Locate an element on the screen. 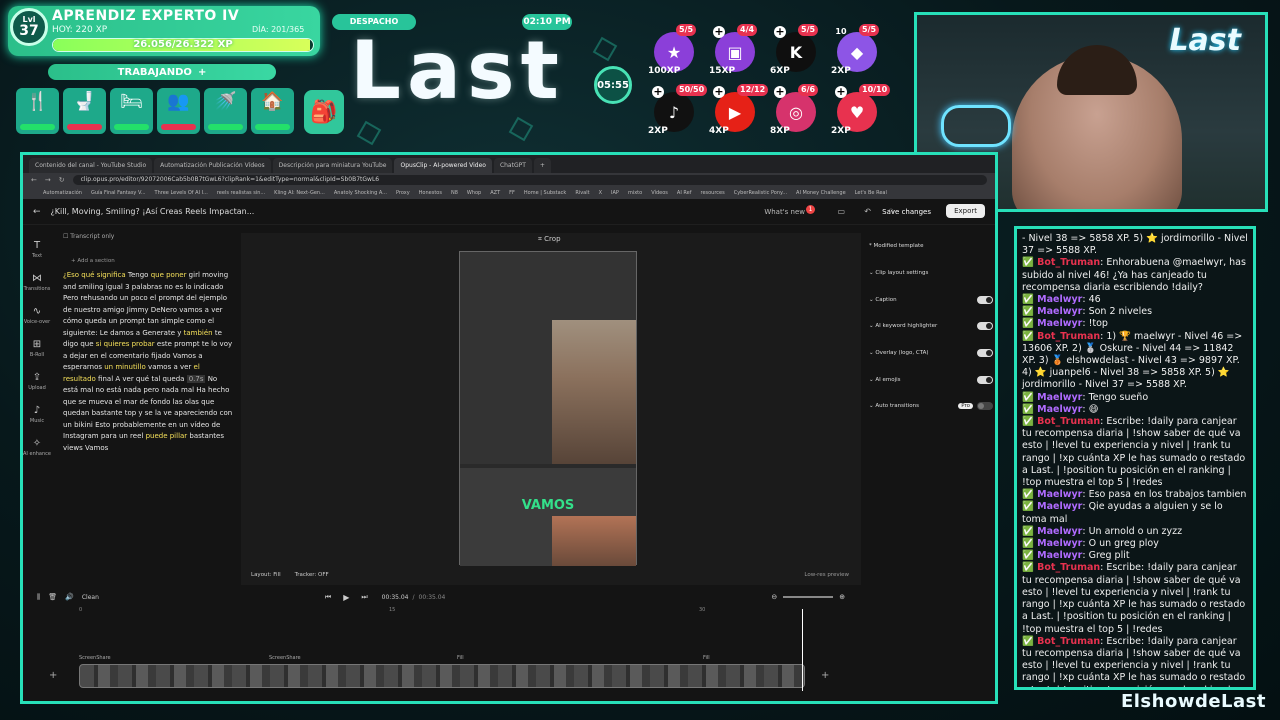 Image resolution: width=1280 pixels, height=720 pixels. bookmark: FF is located at coordinates (512, 193).